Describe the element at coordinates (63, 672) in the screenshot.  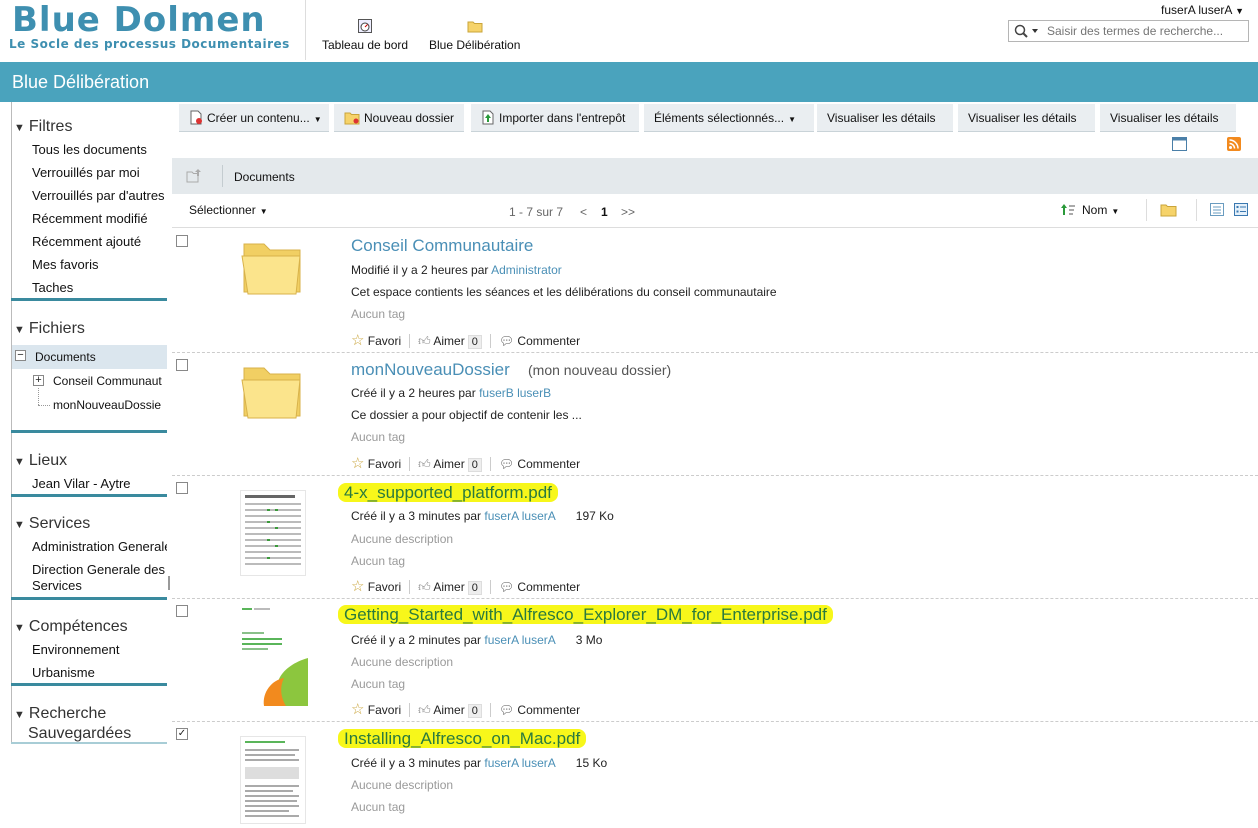
I see `skill-urbanisme: Urbanisme` at that location.